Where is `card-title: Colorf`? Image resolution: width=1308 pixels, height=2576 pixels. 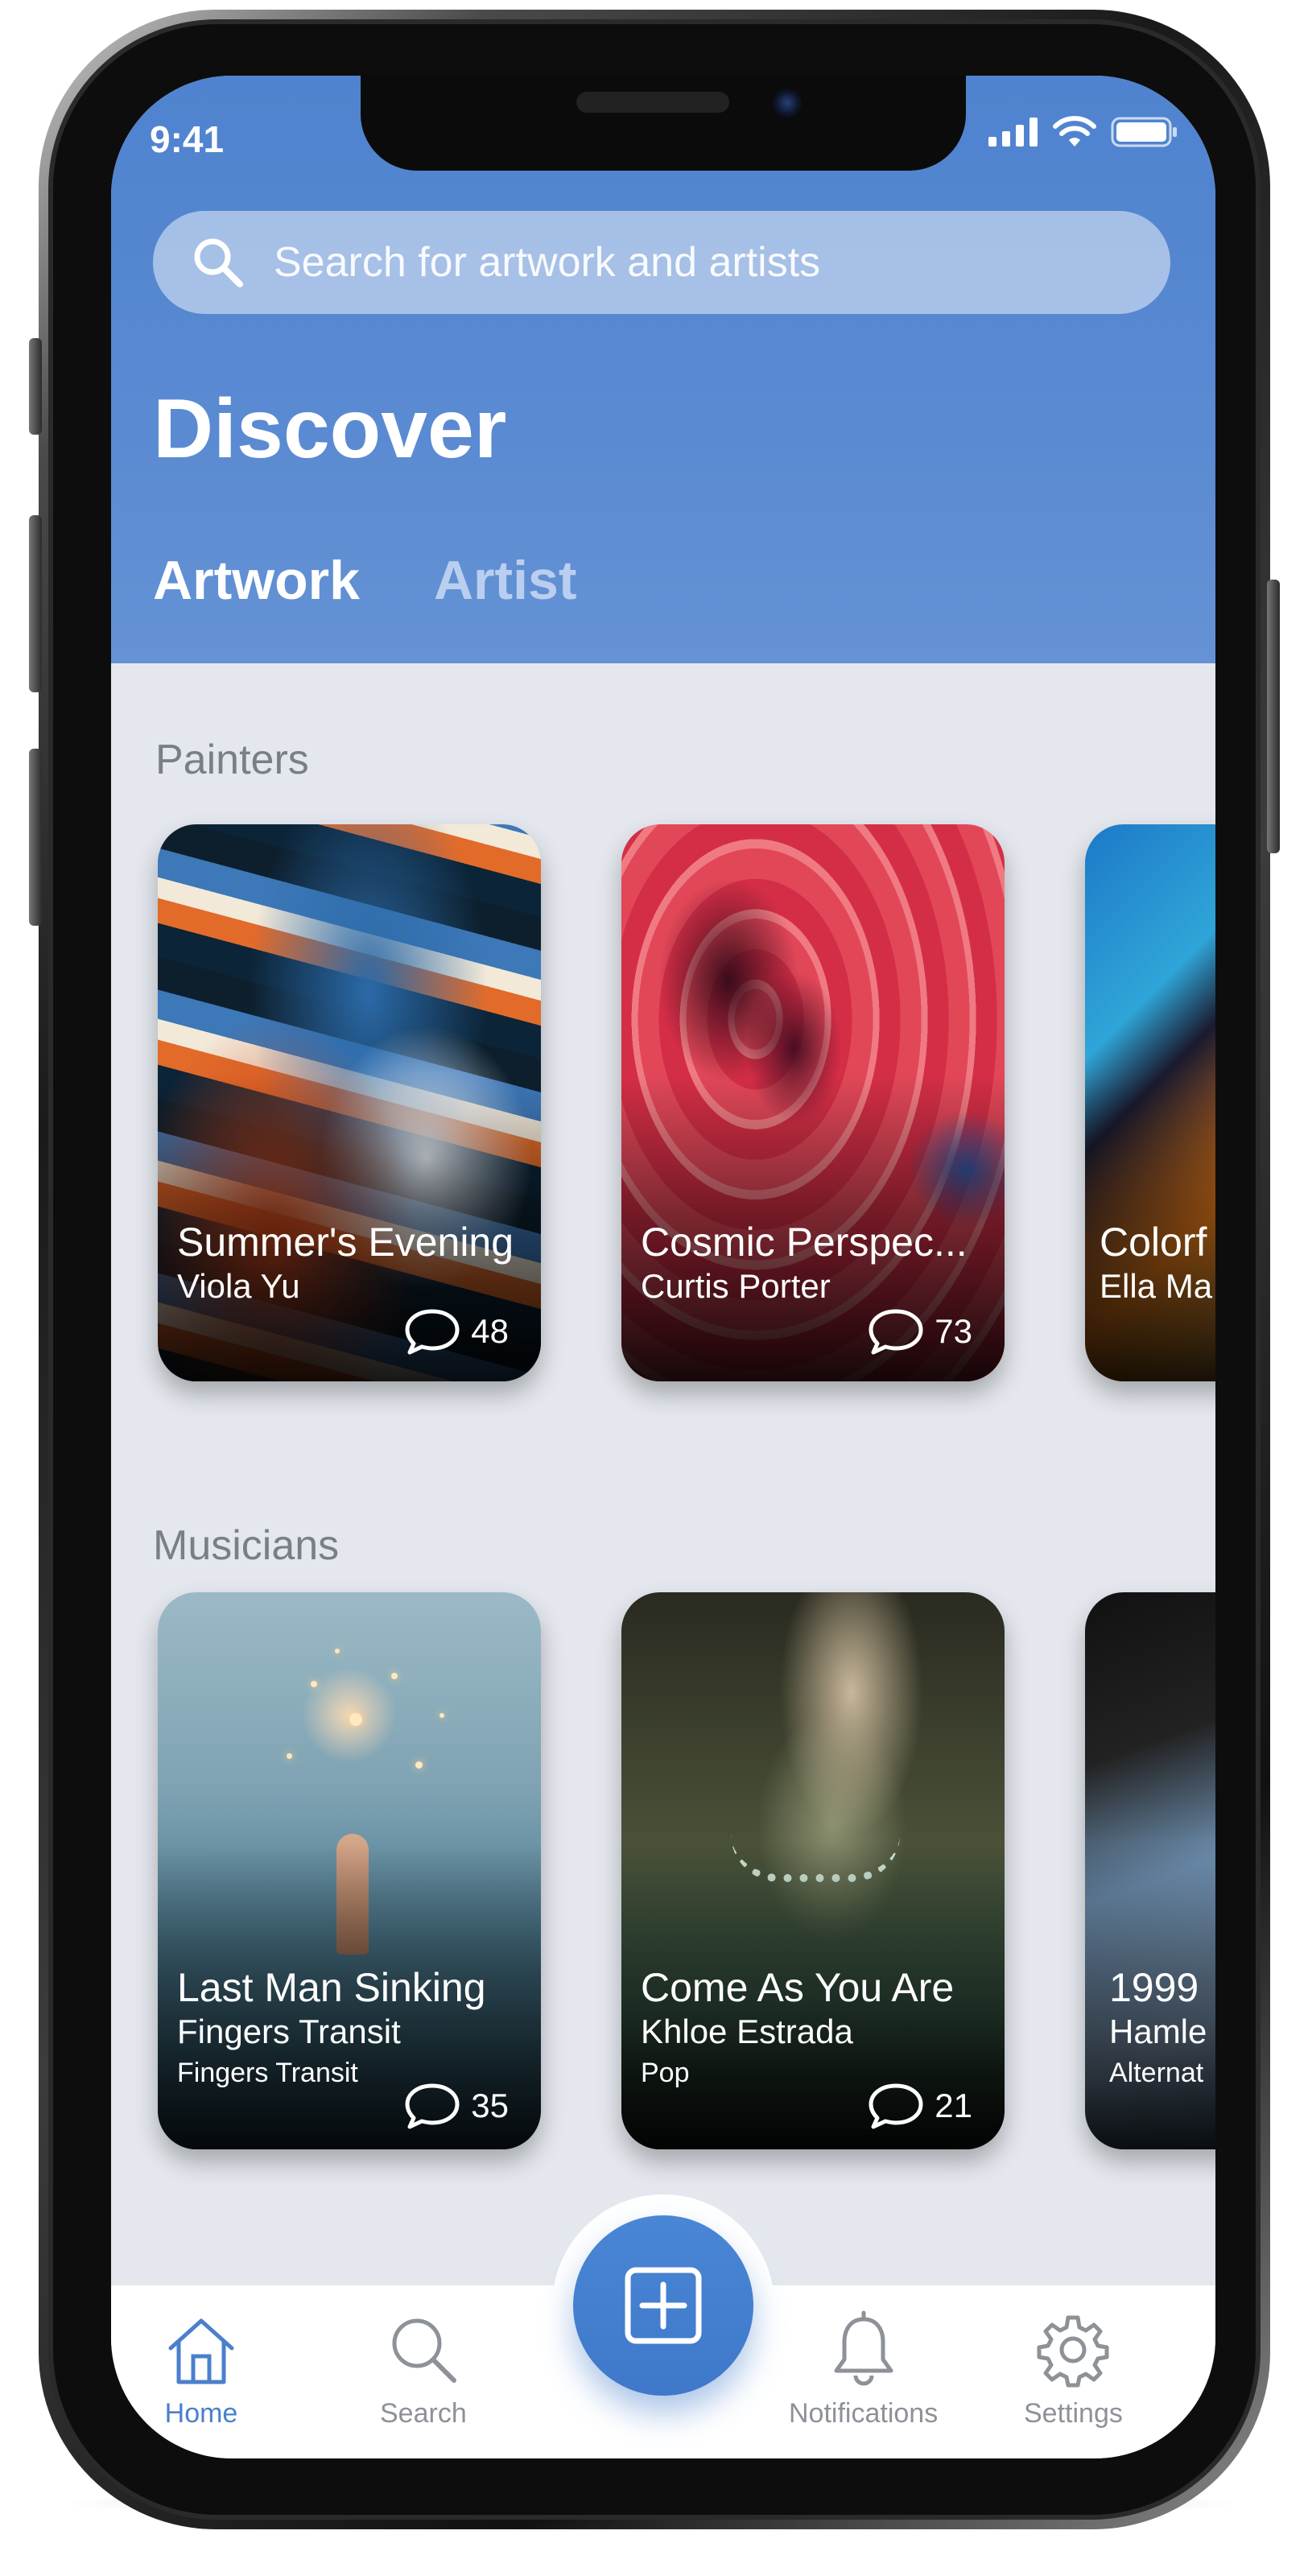 card-title: Colorf is located at coordinates (1154, 1242).